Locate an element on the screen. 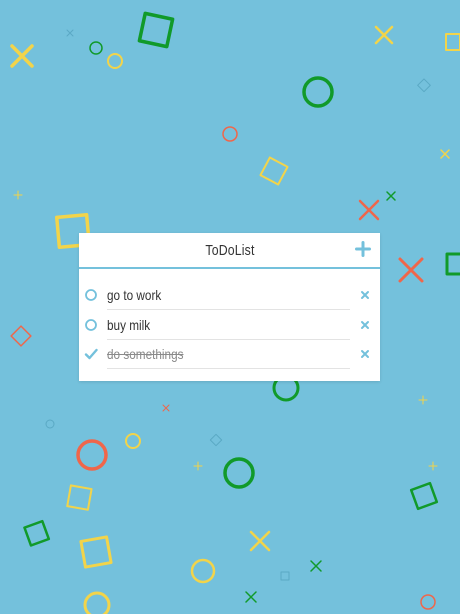  todo-text: buy milk is located at coordinates (228, 325).